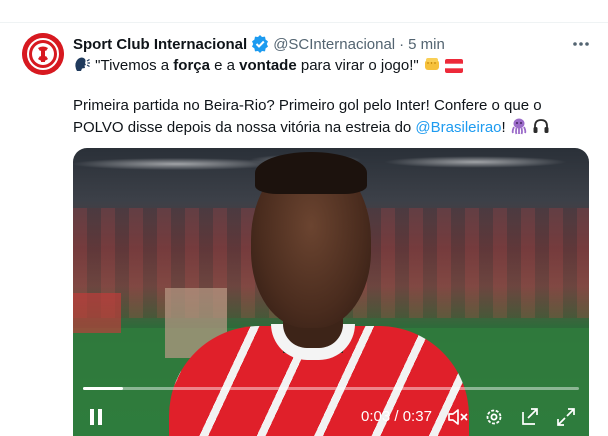 The height and width of the screenshot is (436, 608). I want to click on video-duration: 0:37, so click(417, 416).